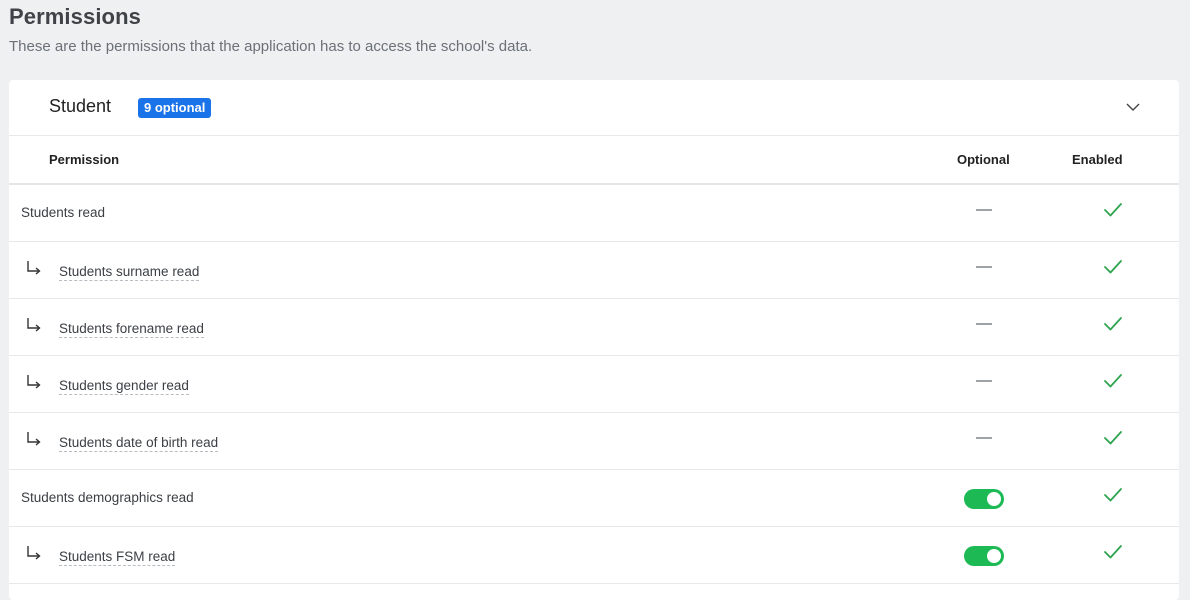 The image size is (1190, 600). What do you see at coordinates (594, 108) in the screenshot?
I see `section-header: Student 9 optional` at bounding box center [594, 108].